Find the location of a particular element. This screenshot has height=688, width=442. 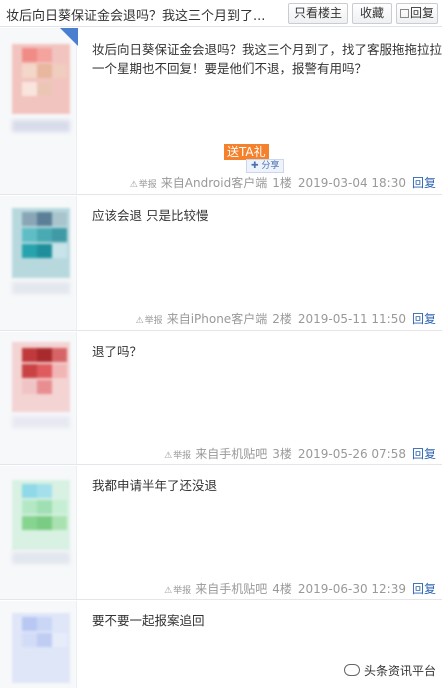

content-line: 退了吗？ is located at coordinates (117, 351).